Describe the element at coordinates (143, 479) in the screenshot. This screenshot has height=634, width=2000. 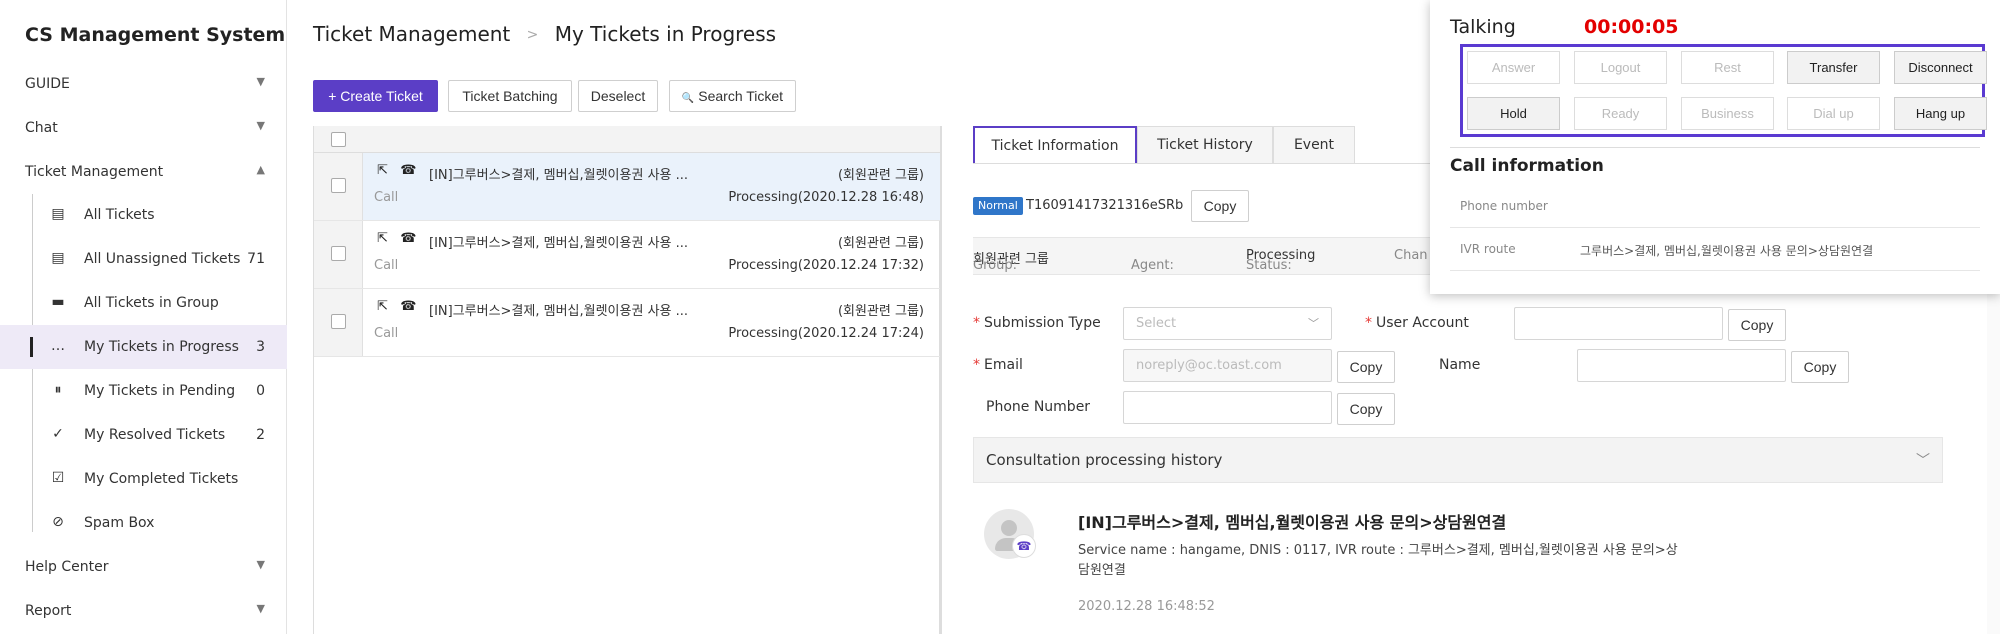
I see `sidebar-item-my-completed: ☑ My Completed Tickets` at that location.